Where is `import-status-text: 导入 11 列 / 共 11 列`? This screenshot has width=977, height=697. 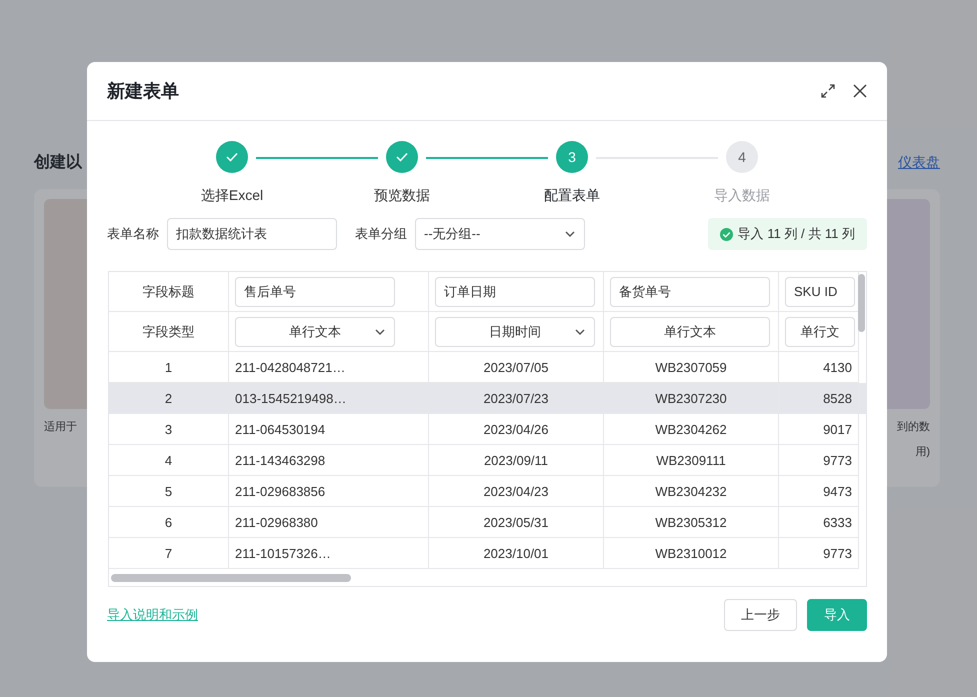 import-status-text: 导入 11 列 / 共 11 列 is located at coordinates (796, 234).